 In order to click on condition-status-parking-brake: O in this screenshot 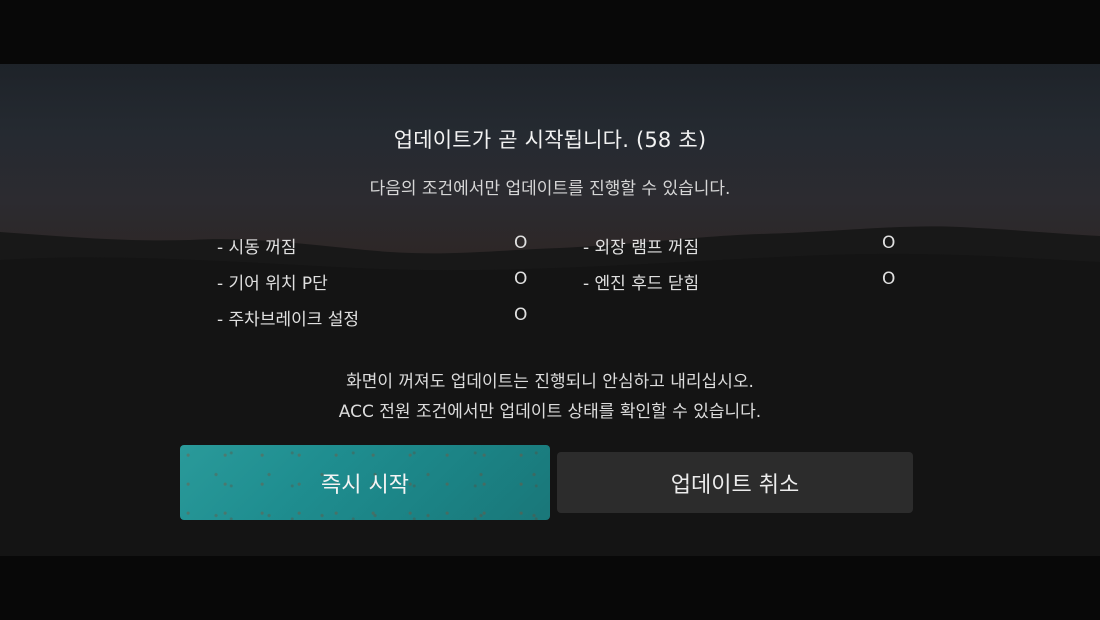, I will do `click(521, 315)`.